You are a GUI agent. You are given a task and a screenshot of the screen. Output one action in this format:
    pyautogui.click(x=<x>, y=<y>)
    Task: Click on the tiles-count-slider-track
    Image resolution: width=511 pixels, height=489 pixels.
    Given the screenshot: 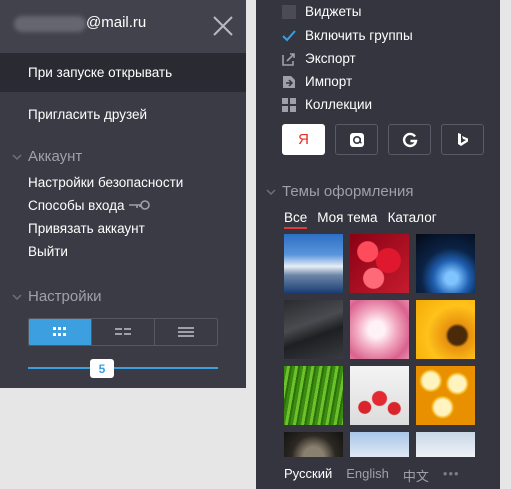 What is the action you would take?
    pyautogui.click(x=123, y=368)
    